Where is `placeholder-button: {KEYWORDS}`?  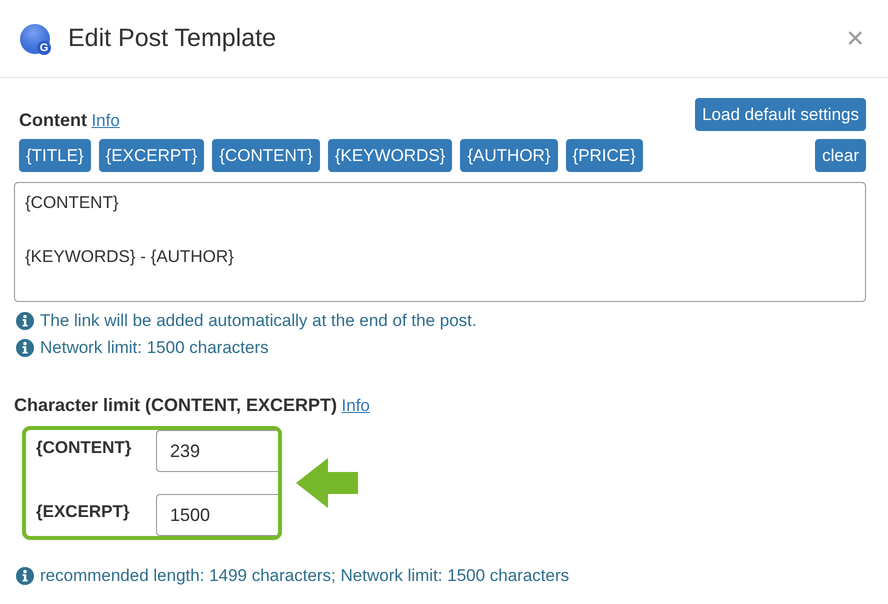
placeholder-button: {KEYWORDS} is located at coordinates (390, 155).